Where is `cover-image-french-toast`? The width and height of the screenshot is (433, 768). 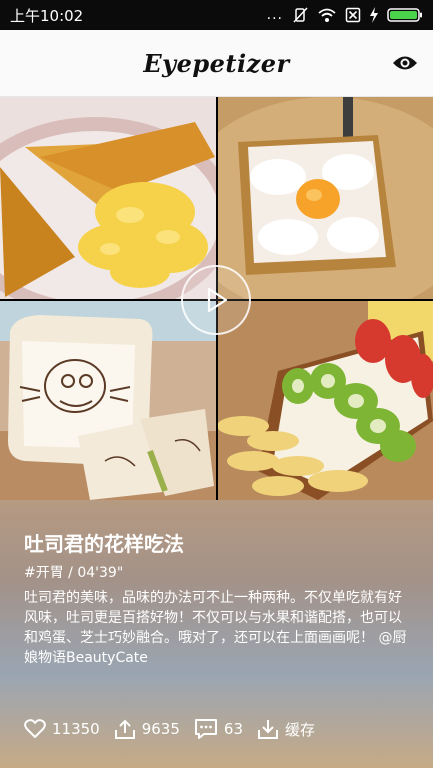 cover-image-french-toast is located at coordinates (108, 198).